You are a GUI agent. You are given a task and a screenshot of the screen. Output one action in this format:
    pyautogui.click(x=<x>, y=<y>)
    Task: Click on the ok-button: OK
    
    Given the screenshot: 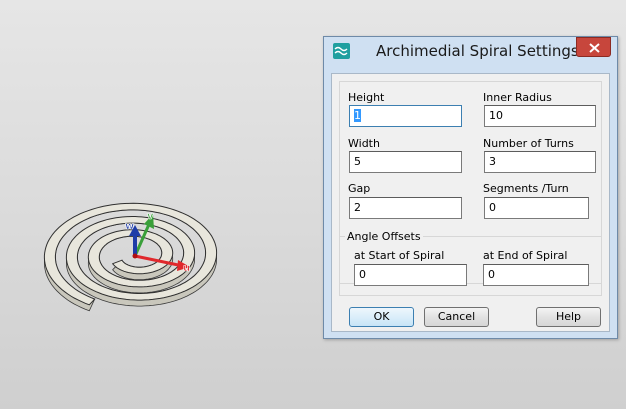 What is the action you would take?
    pyautogui.click(x=381, y=317)
    